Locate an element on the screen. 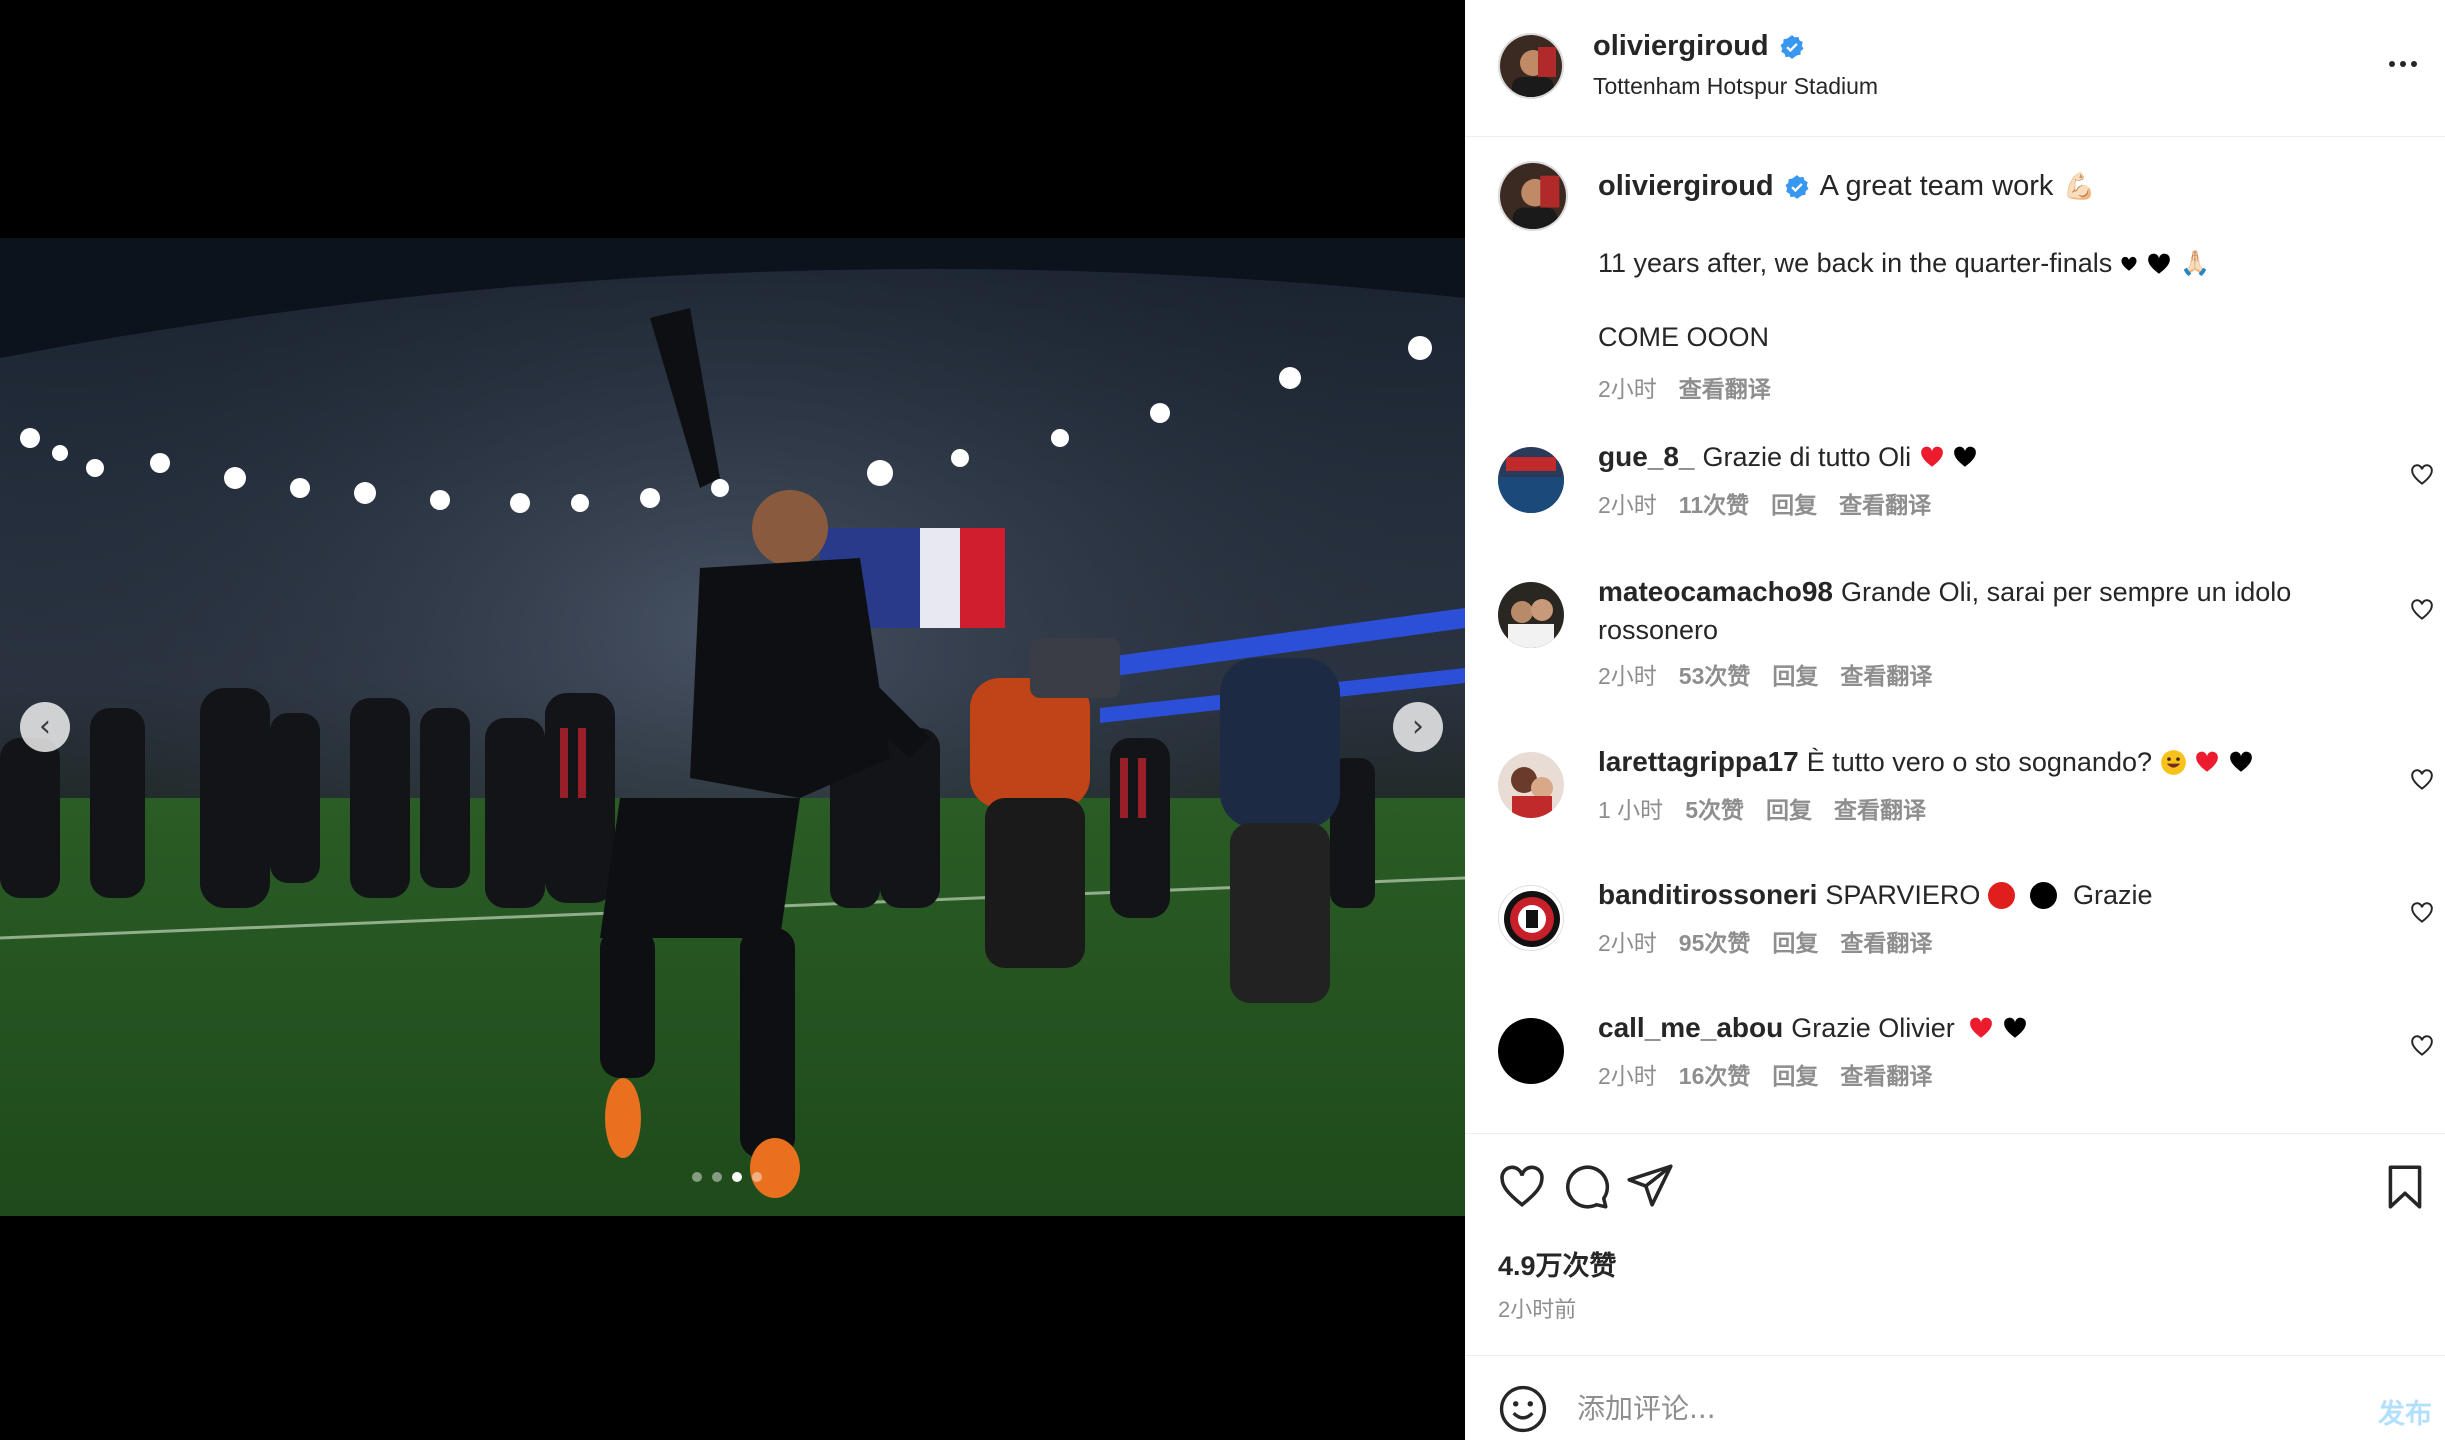  caption-meta: 2小时 查看翻译 is located at coordinates (1684, 387).